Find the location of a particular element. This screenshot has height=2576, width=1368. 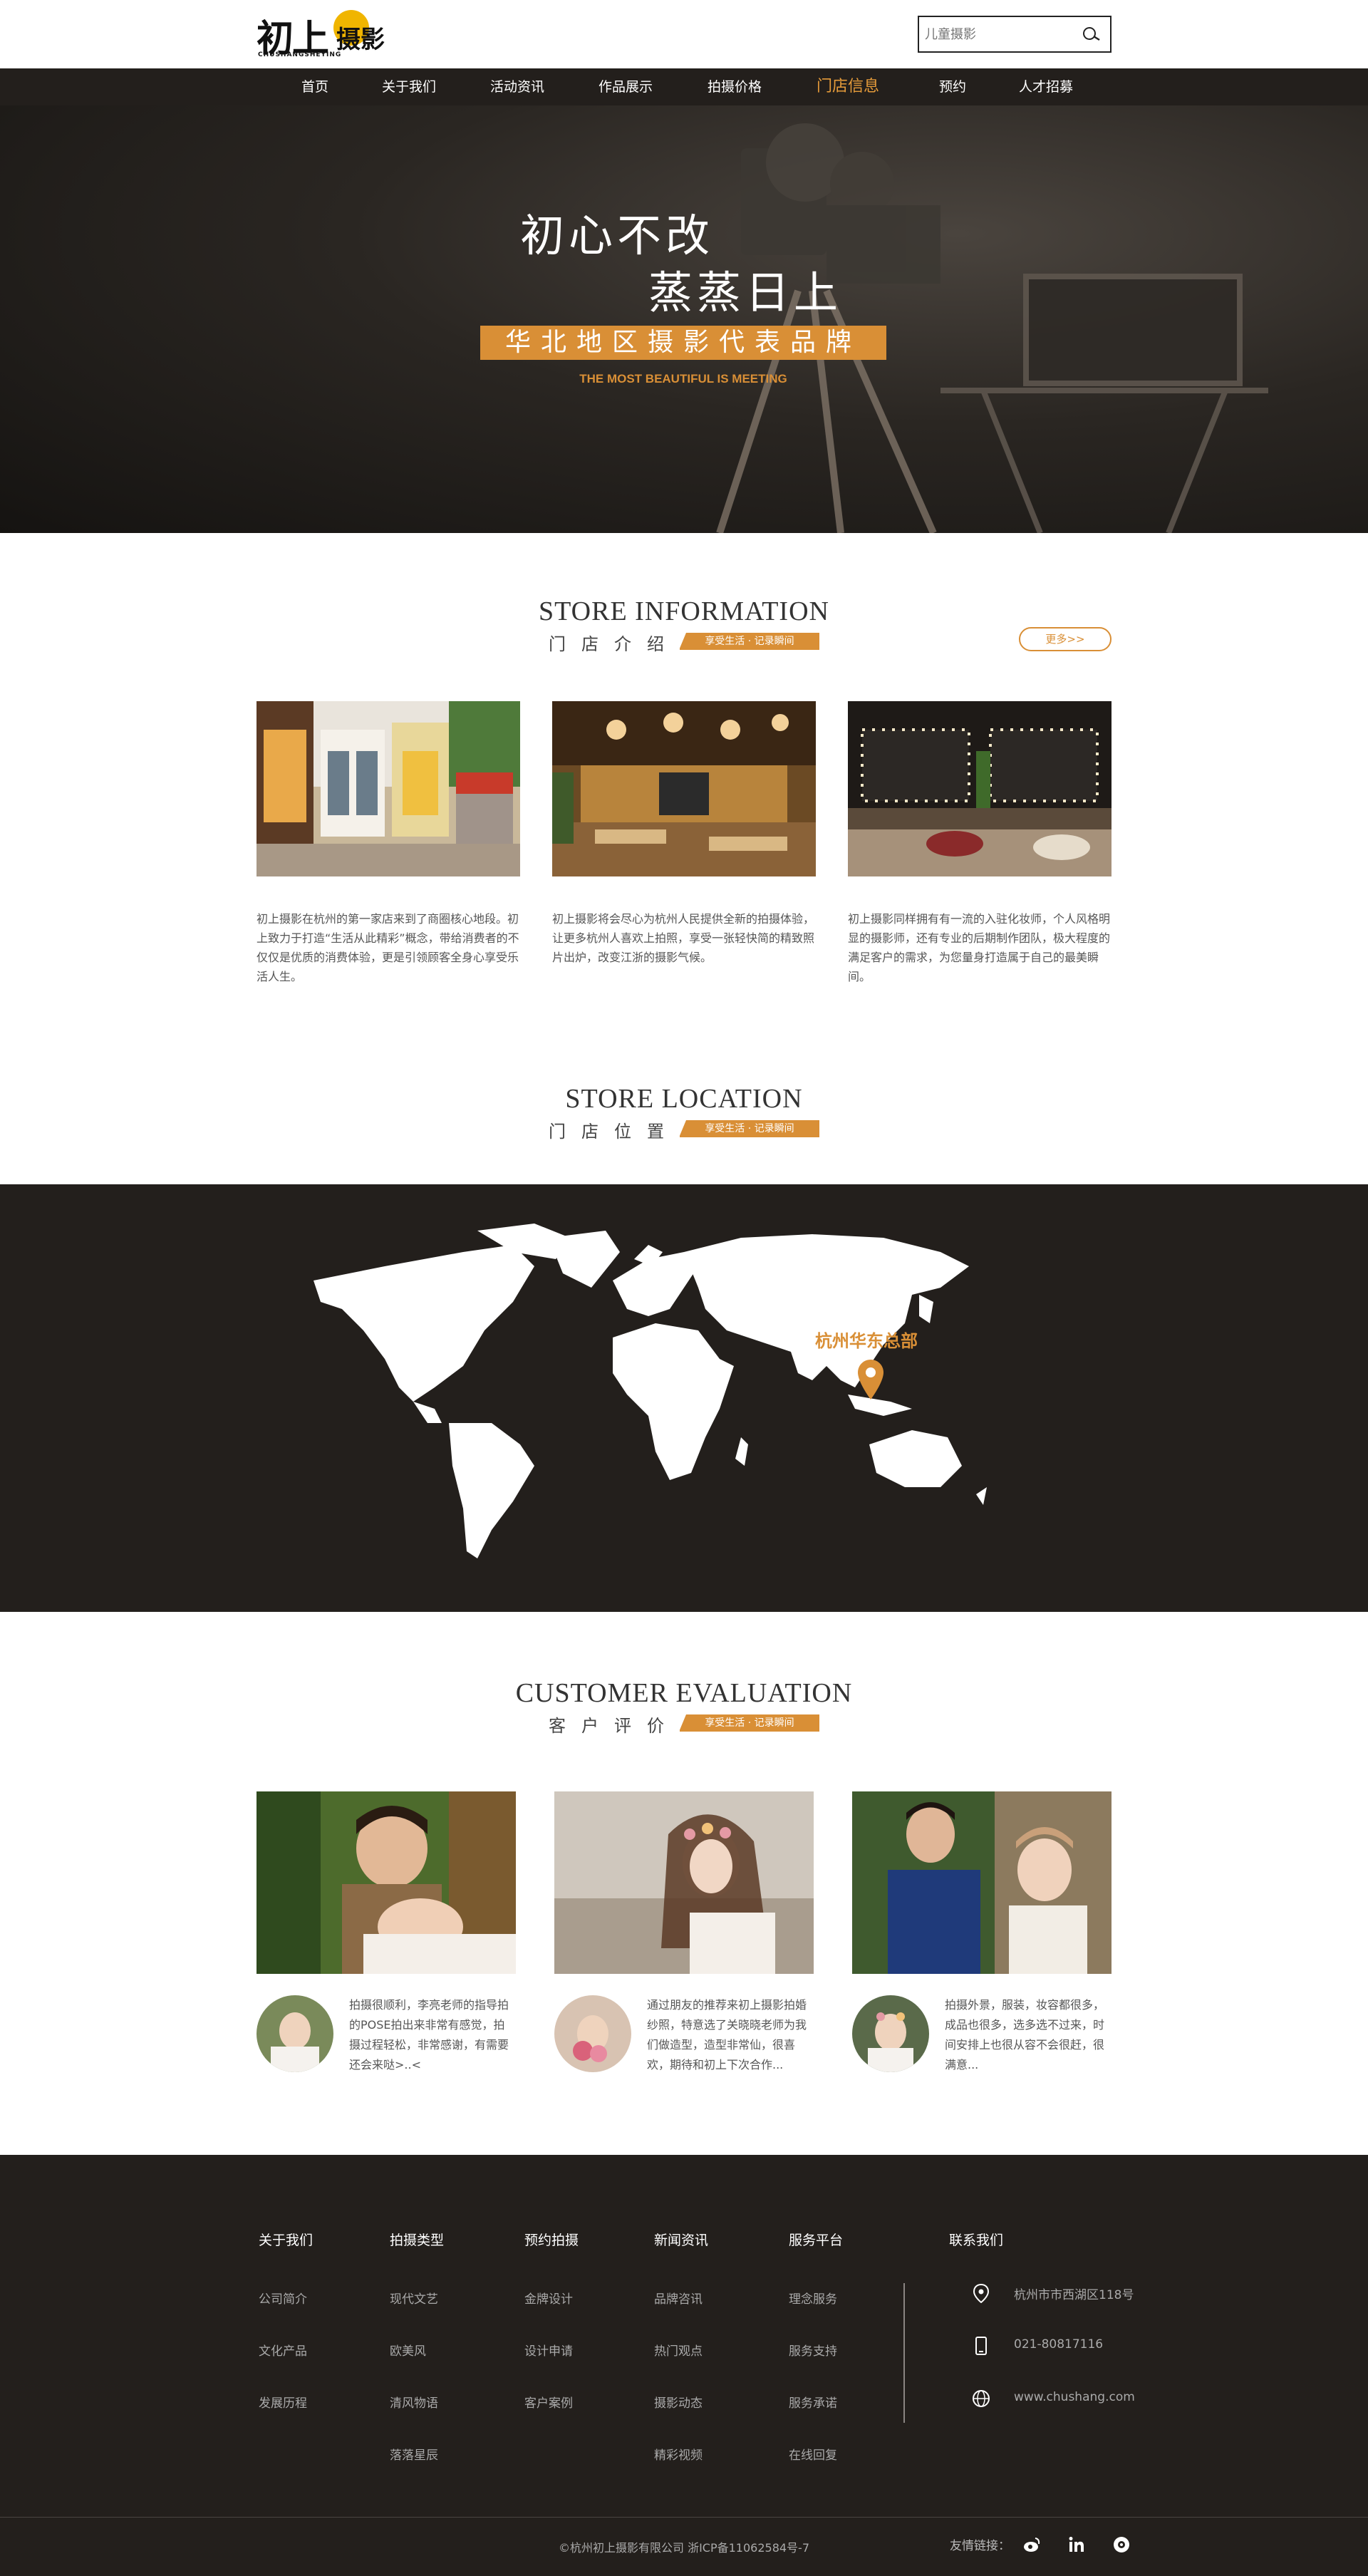

footer-contact: 联系我们 is located at coordinates (976, 2259).